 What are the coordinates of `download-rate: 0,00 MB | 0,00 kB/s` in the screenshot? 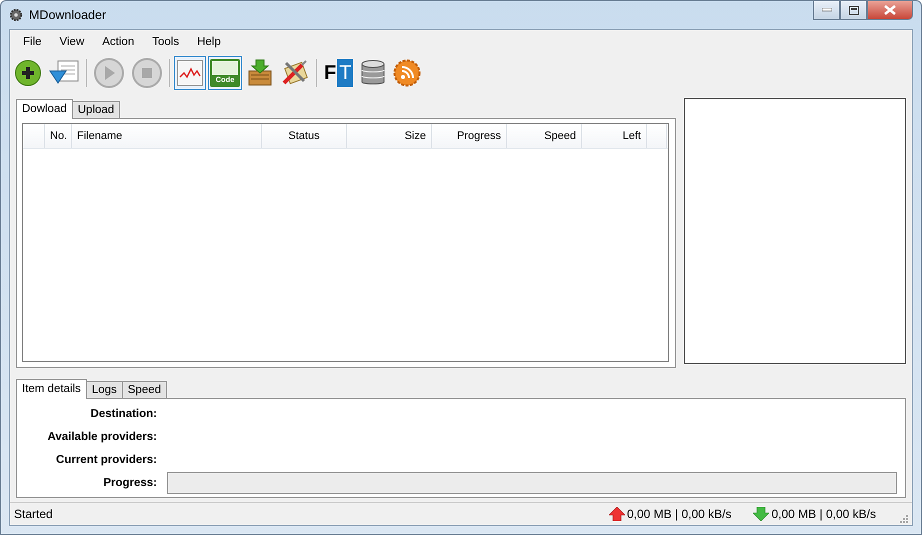 It's located at (823, 514).